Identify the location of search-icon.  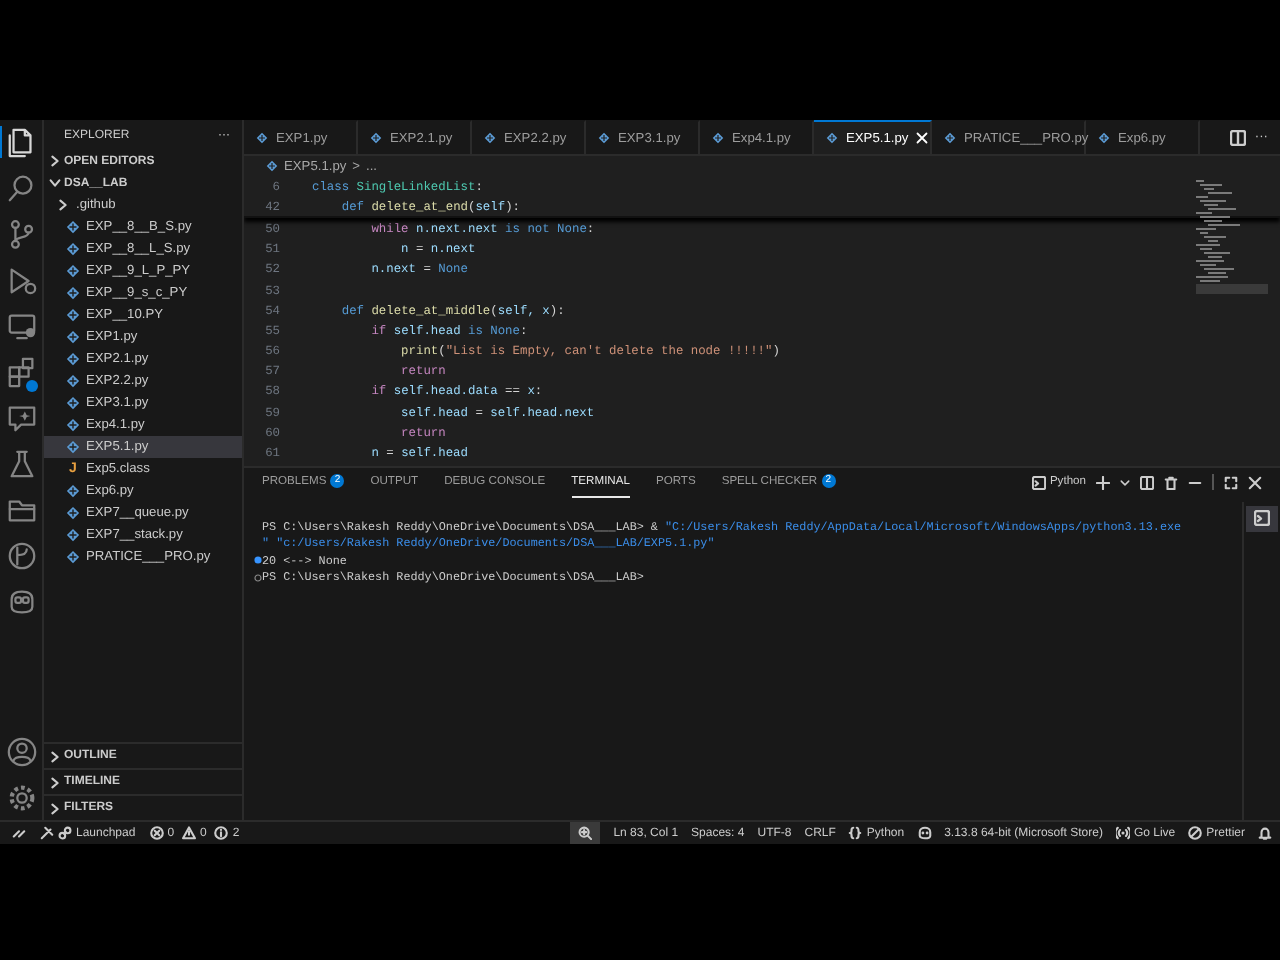
(22, 188).